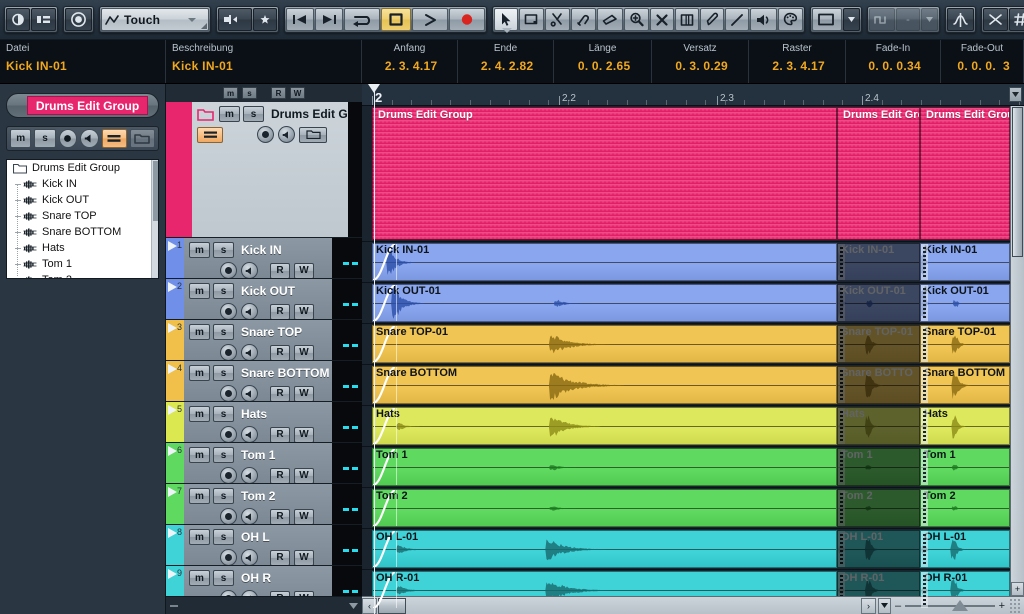 This screenshot has width=1024, height=614. I want to click on track-open-folder-button, so click(313, 134).